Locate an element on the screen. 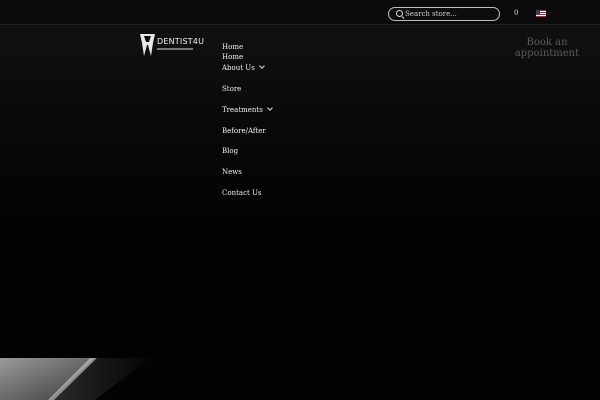 The image size is (600, 400). nav-item-home-2: Home is located at coordinates (232, 57).